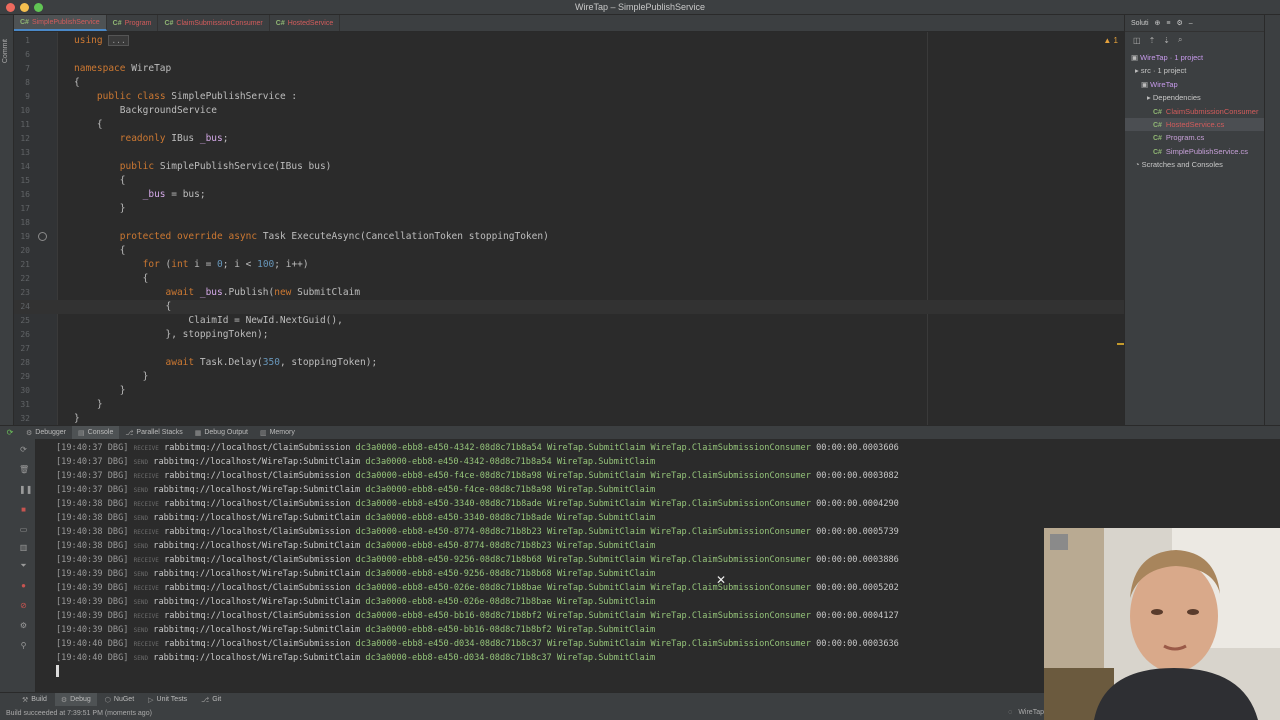 The width and height of the screenshot is (1280, 720). I want to click on code-line: 23 await _bus.Publish(new SubmitClaim, so click(569, 293).